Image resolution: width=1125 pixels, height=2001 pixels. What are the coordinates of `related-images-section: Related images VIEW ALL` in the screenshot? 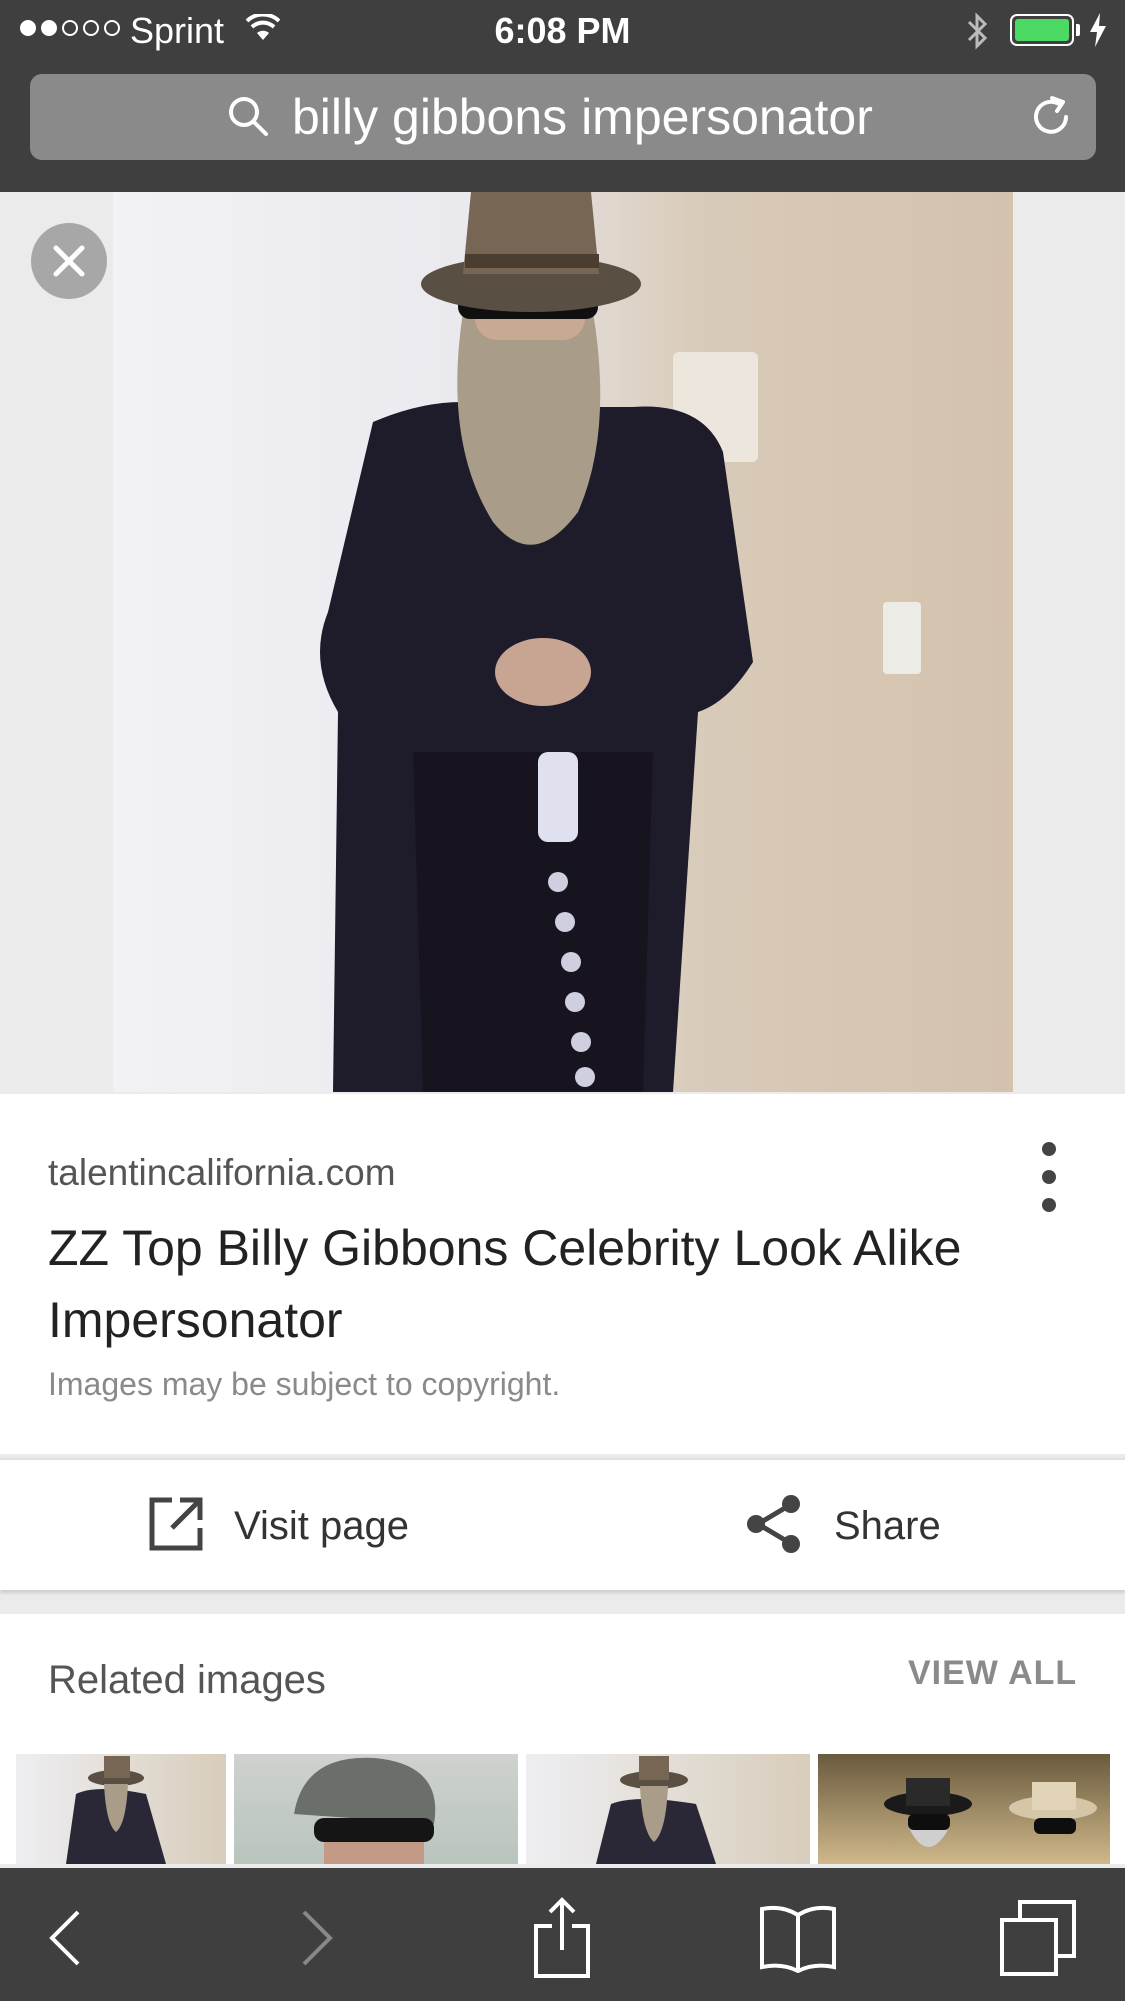 It's located at (562, 1739).